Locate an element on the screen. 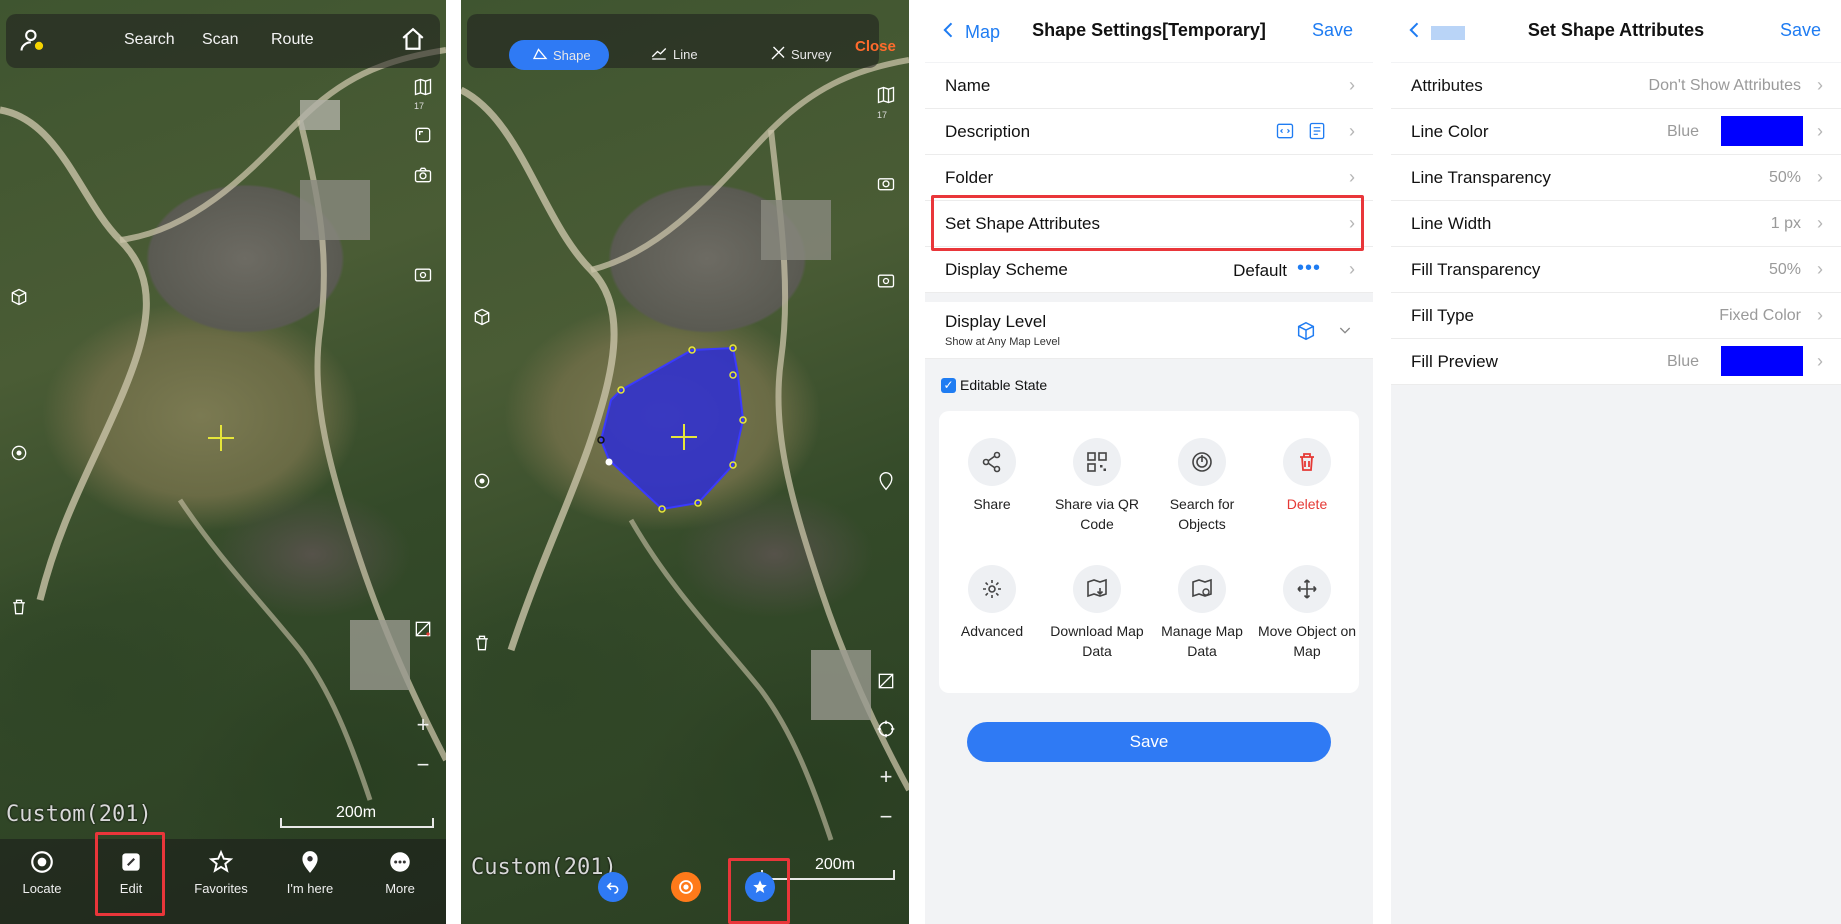 This screenshot has height=924, width=1841. star-icon is located at coordinates (221, 862).